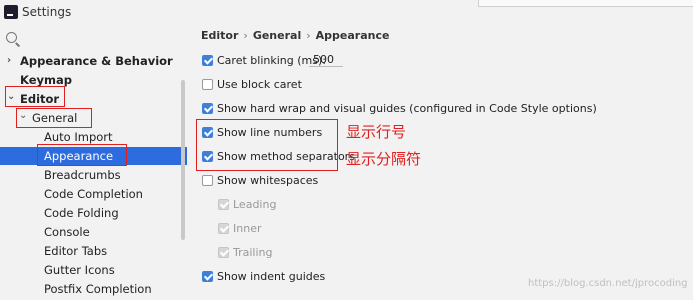 This screenshot has height=300, width=693. I want to click on sidebar-item-gutter-icons: Gutter Icons, so click(93, 270).